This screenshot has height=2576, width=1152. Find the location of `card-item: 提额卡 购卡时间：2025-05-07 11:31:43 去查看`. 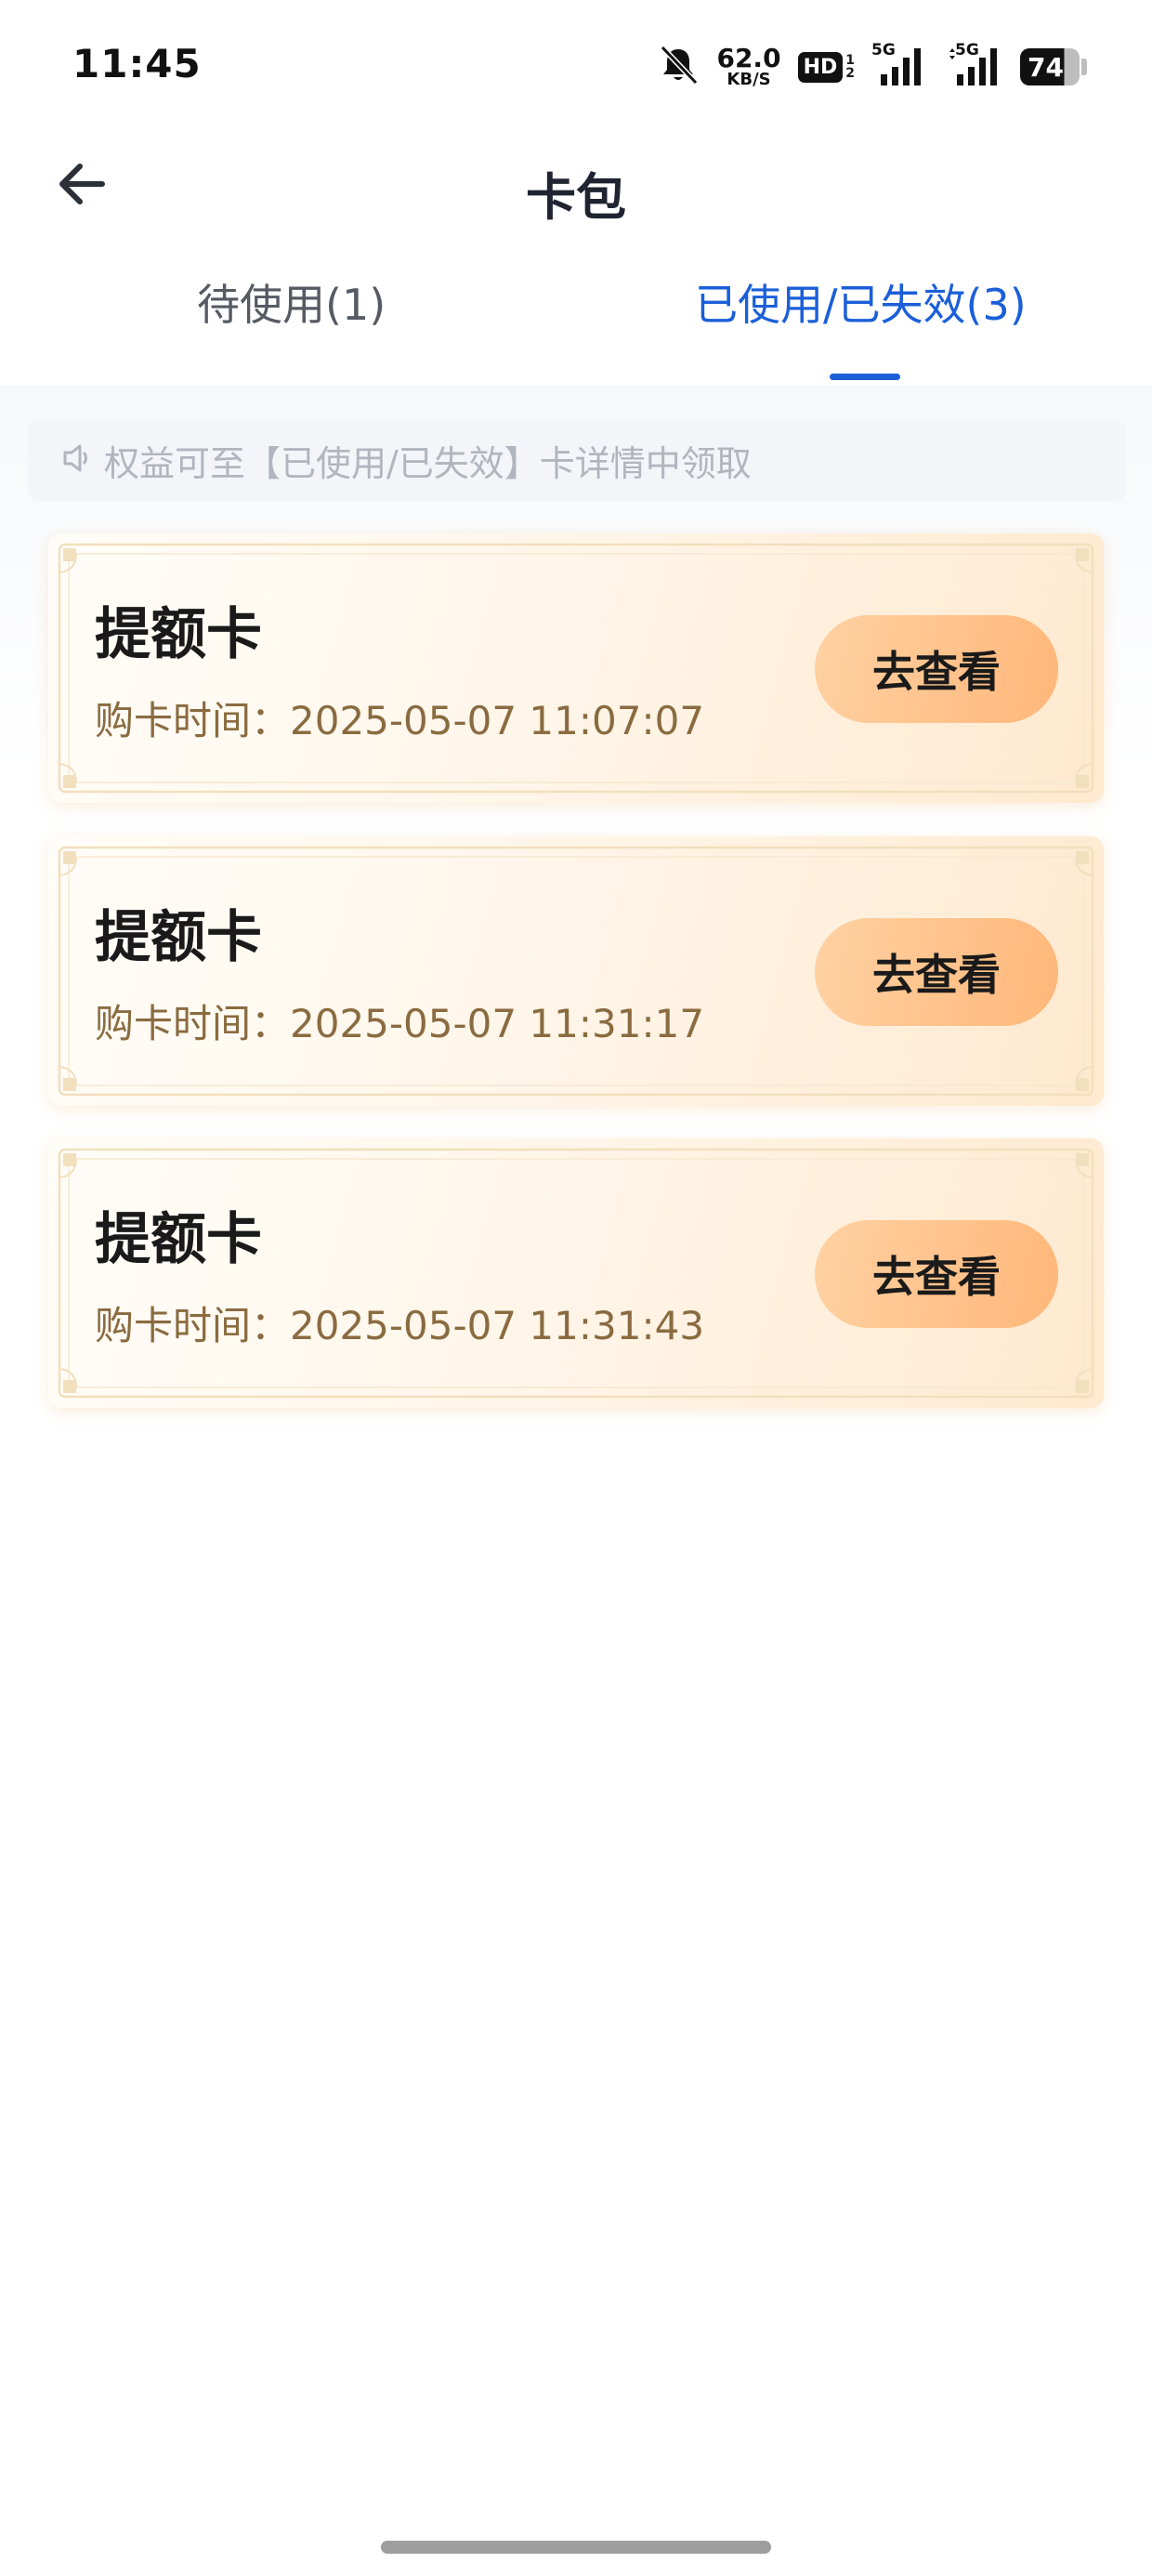

card-item: 提额卡 购卡时间：2025-05-07 11:31:43 去查看 is located at coordinates (576, 1273).